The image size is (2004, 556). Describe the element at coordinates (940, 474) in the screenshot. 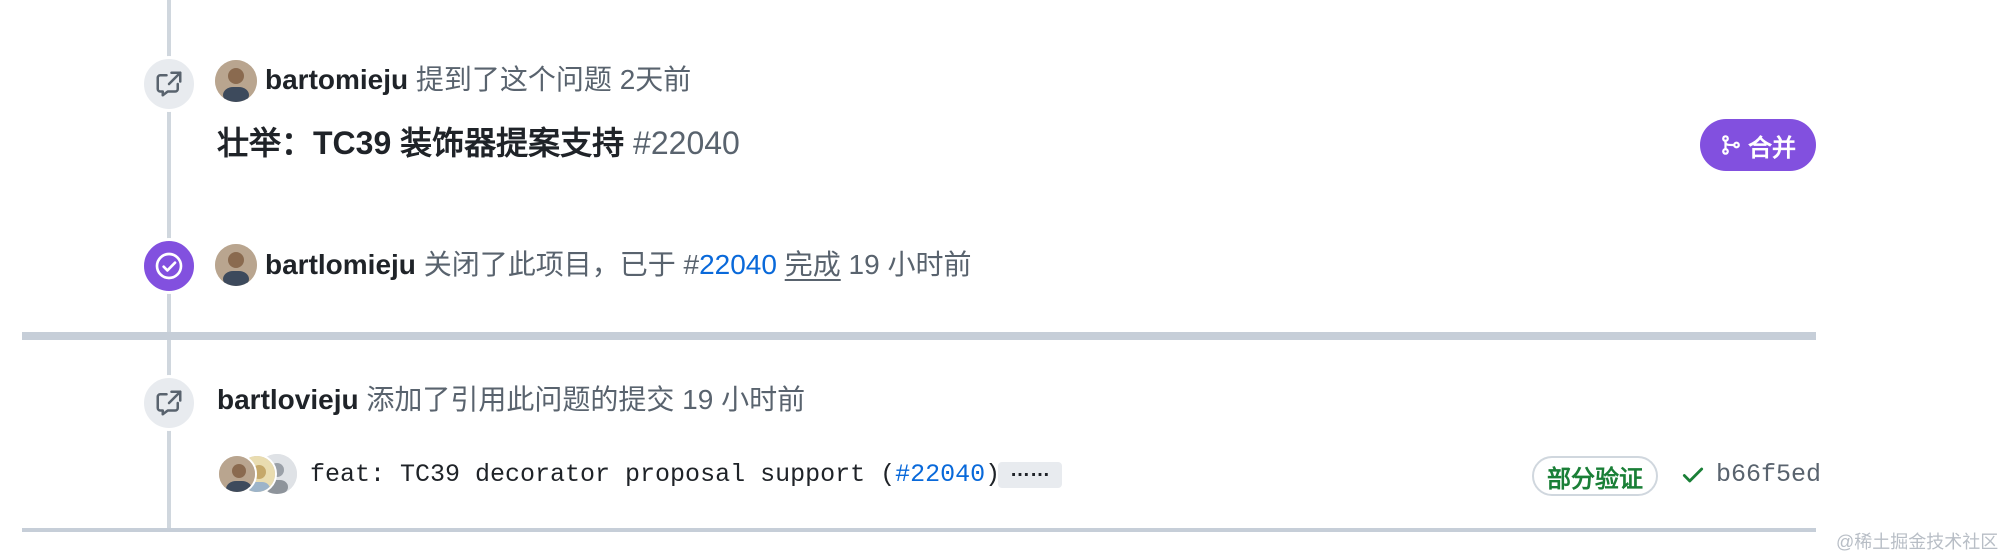

I see `commit-pr-link: #22040` at that location.